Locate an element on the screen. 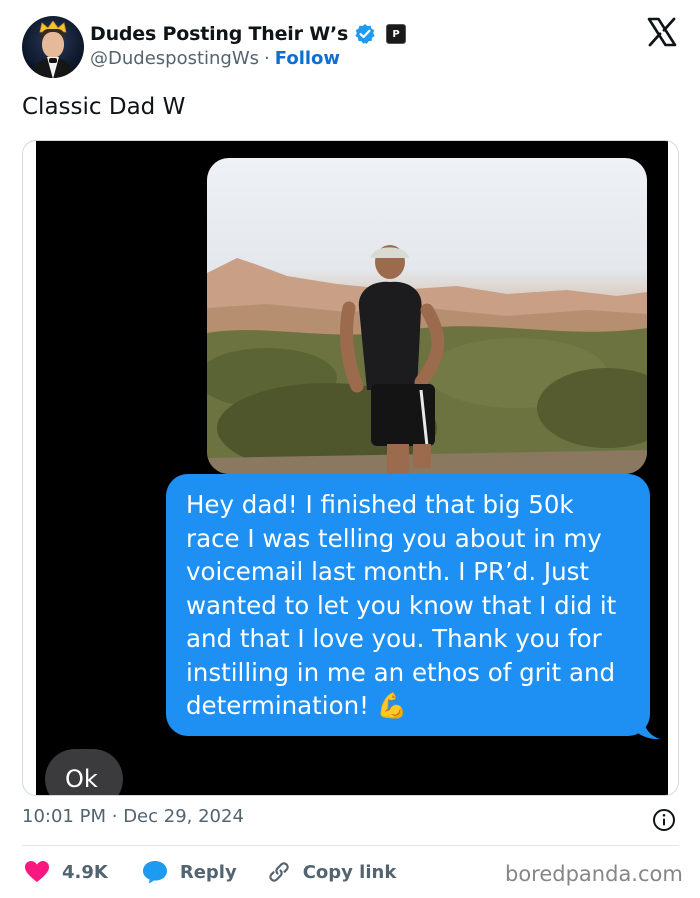 The height and width of the screenshot is (898, 700). message-line-last: determination! 💪 is located at coordinates (408, 706).